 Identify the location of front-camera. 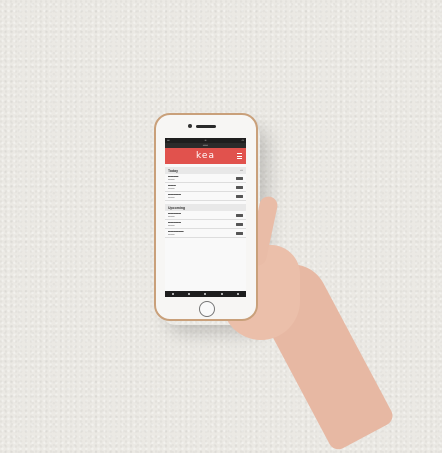
(190, 126).